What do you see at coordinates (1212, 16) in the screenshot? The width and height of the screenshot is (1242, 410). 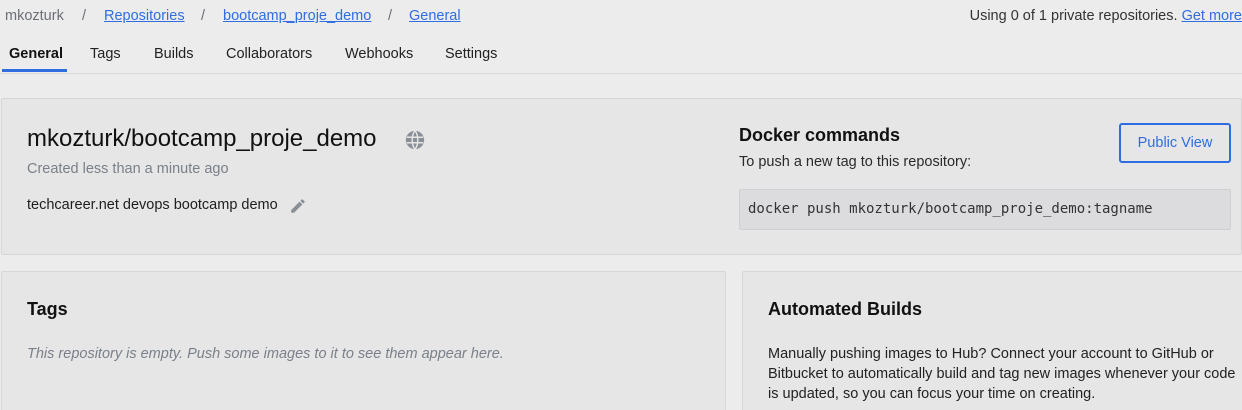 I see `get-more-link: Get more` at bounding box center [1212, 16].